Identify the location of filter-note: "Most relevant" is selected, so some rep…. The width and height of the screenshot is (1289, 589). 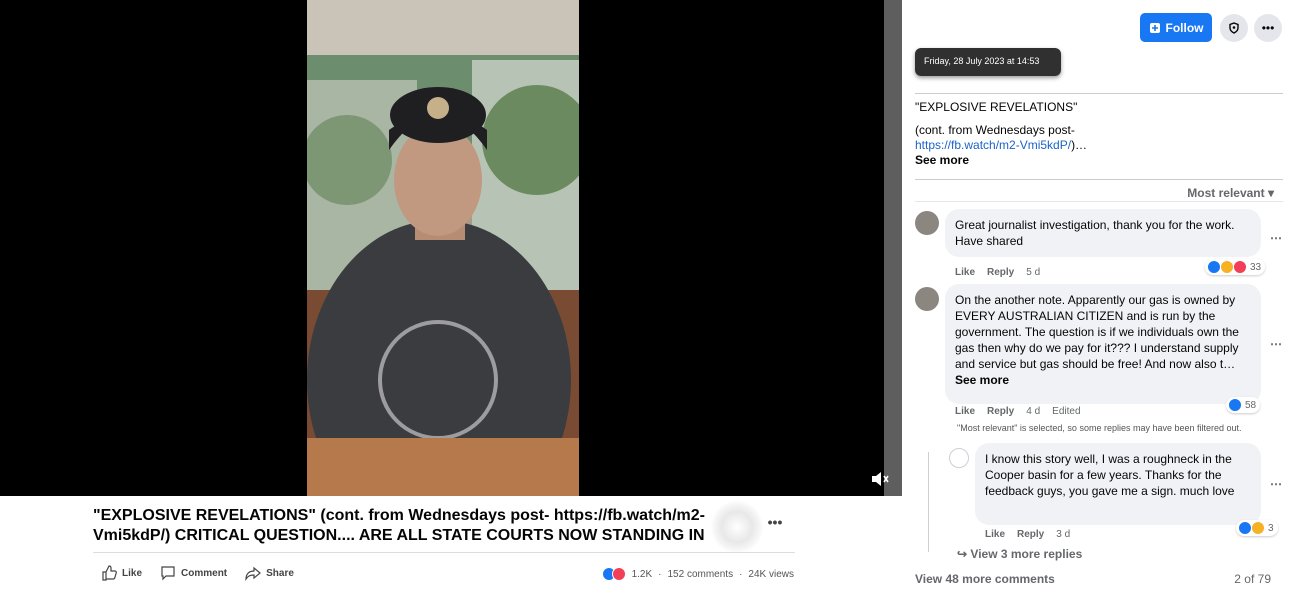
(1099, 428).